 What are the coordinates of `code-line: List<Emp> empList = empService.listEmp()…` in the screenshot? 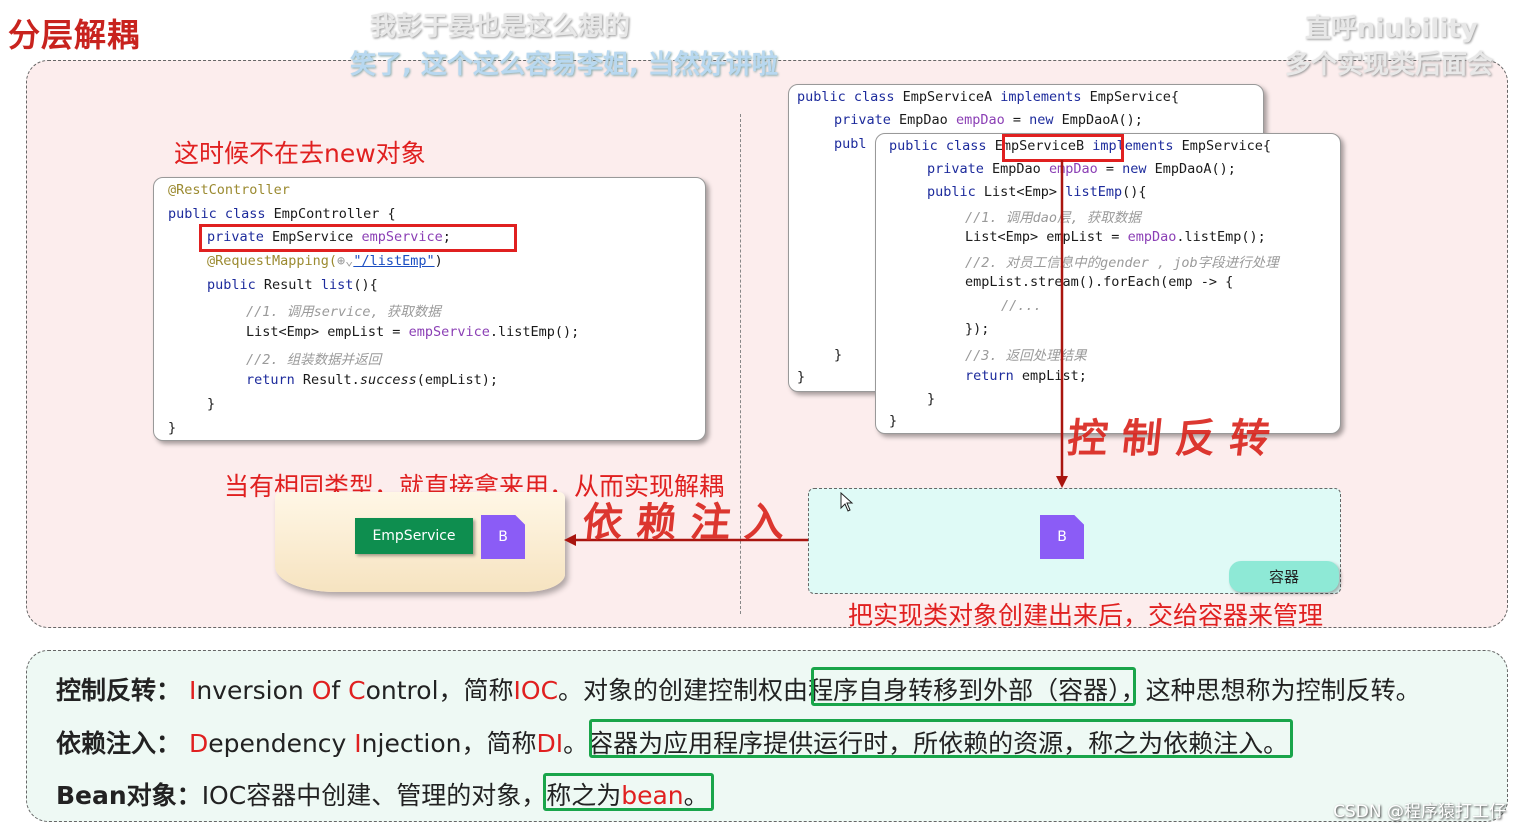 It's located at (413, 332).